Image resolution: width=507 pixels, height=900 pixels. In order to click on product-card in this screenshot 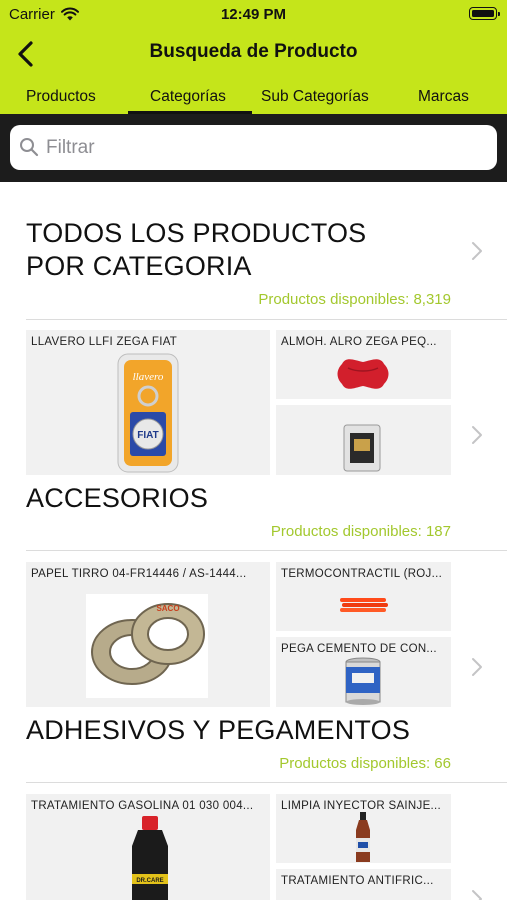, I will do `click(363, 440)`.